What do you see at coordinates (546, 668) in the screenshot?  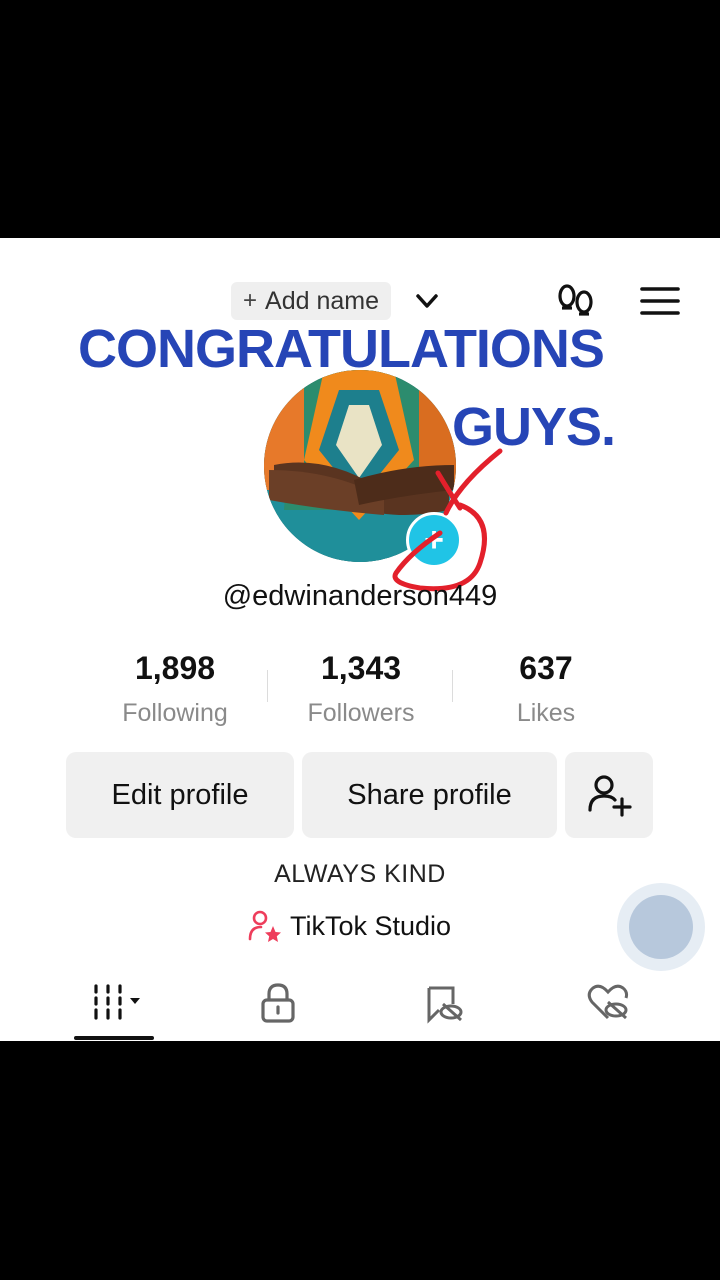 I see `stat-likes-value: 637` at bounding box center [546, 668].